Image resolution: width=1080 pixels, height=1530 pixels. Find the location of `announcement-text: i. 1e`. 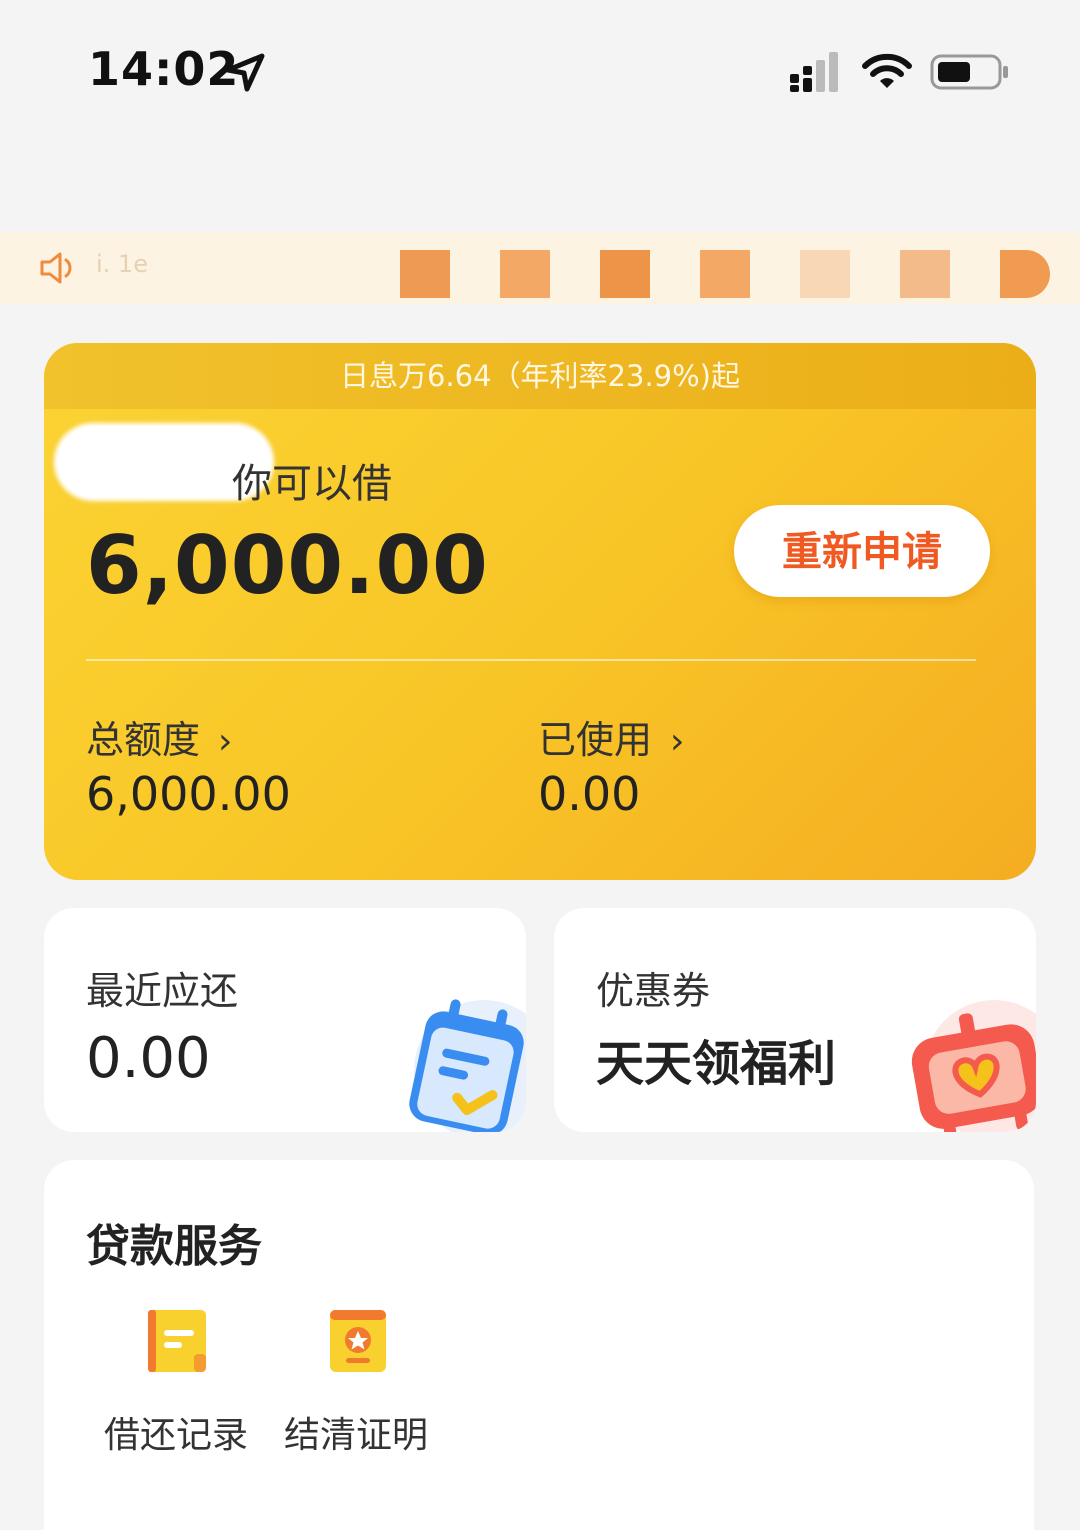

announcement-text: i. 1e is located at coordinates (122, 264).